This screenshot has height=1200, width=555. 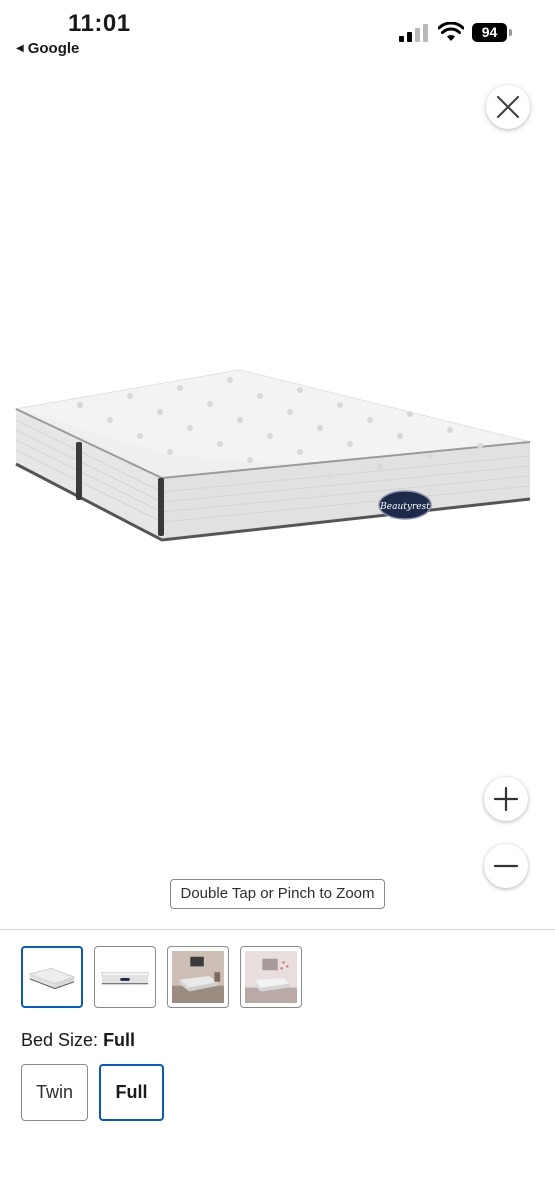 I want to click on battery-icon: 94, so click(x=492, y=32).